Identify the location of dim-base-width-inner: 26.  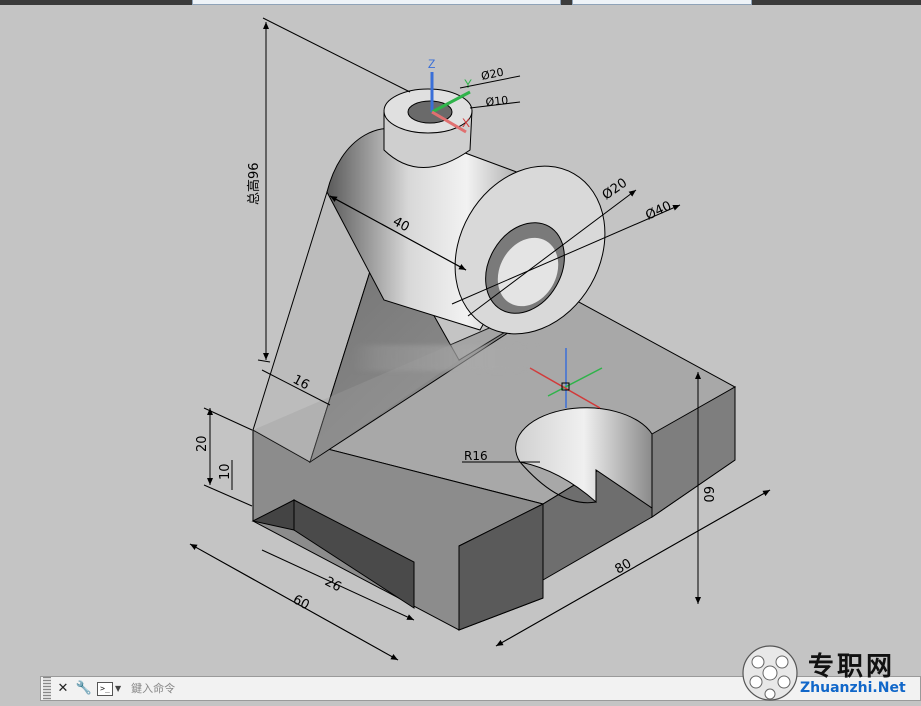
(333, 584).